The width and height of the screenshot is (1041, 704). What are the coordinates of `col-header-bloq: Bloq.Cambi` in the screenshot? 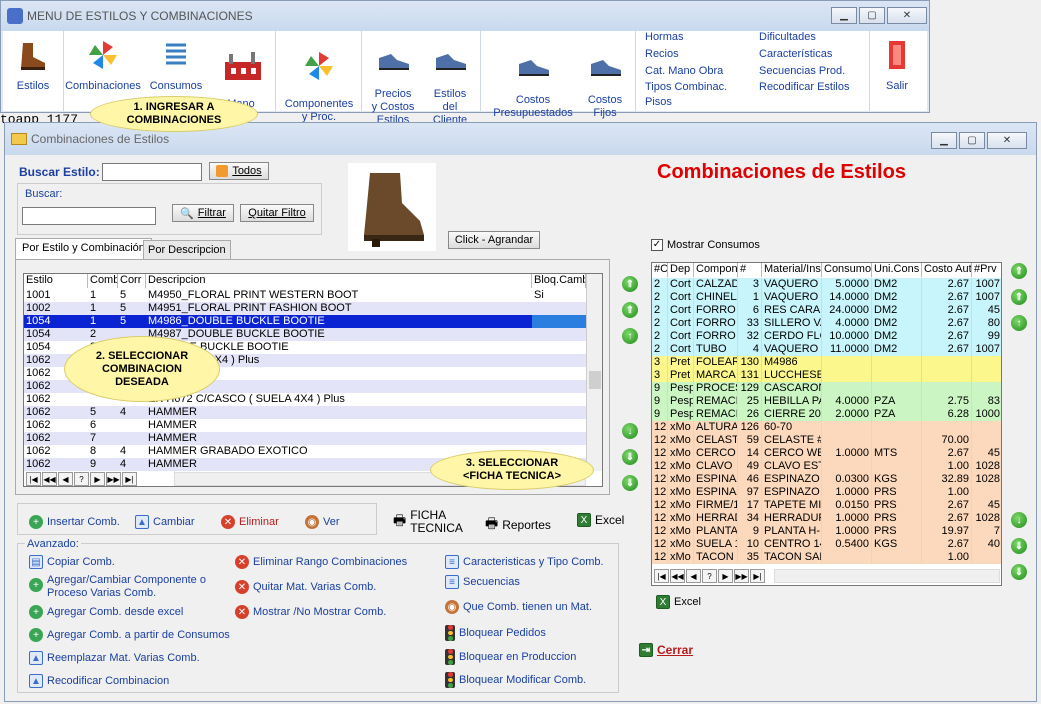 It's located at (559, 281).